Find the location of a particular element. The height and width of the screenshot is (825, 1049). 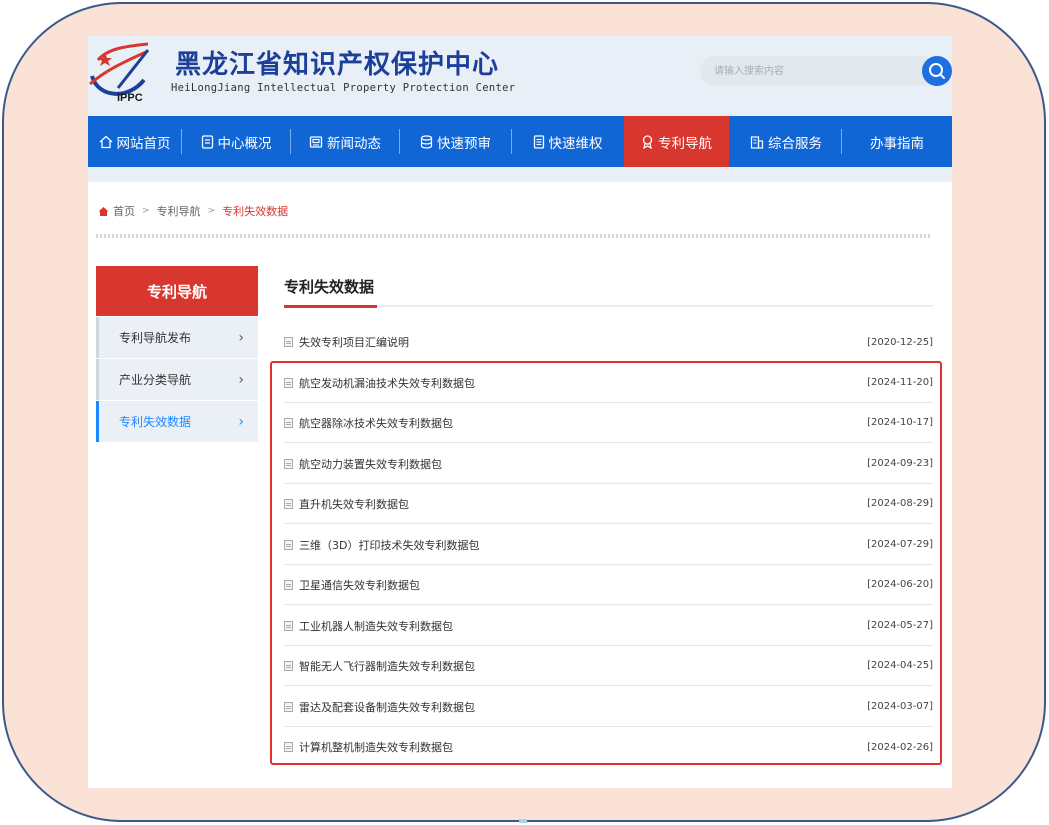

nav-item-label: 综合服务 is located at coordinates (795, 143).